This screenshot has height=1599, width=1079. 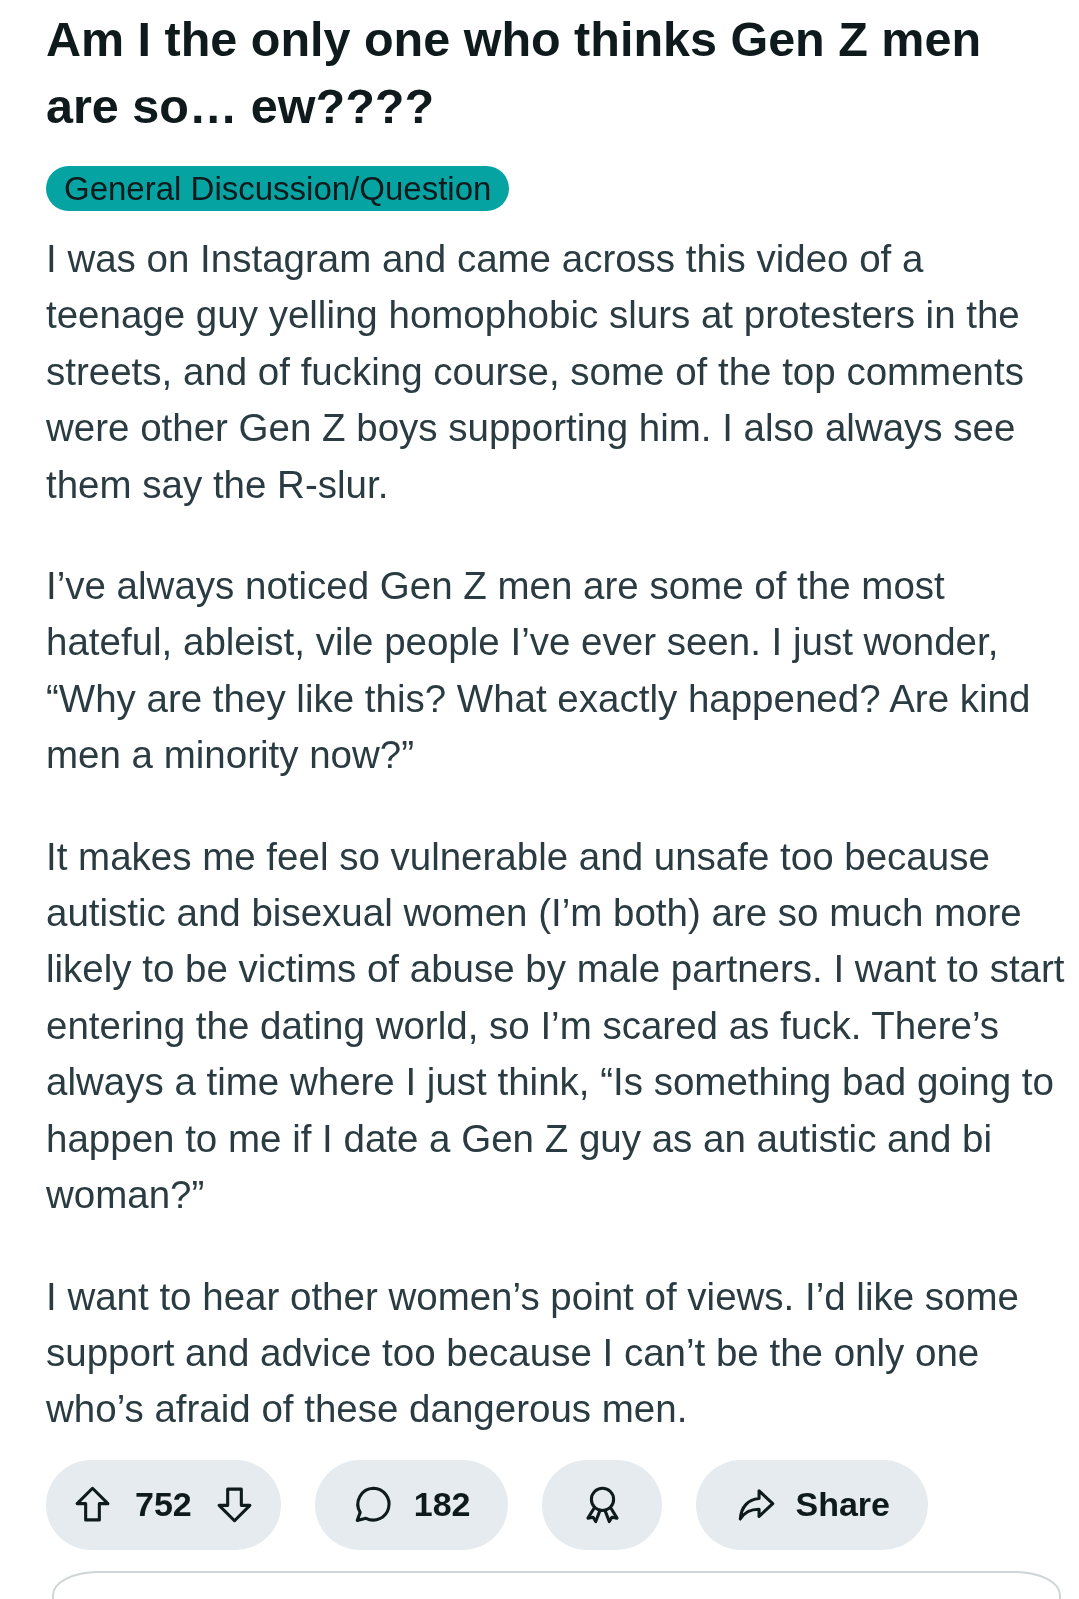 What do you see at coordinates (163, 1505) in the screenshot?
I see `vote-count: 752` at bounding box center [163, 1505].